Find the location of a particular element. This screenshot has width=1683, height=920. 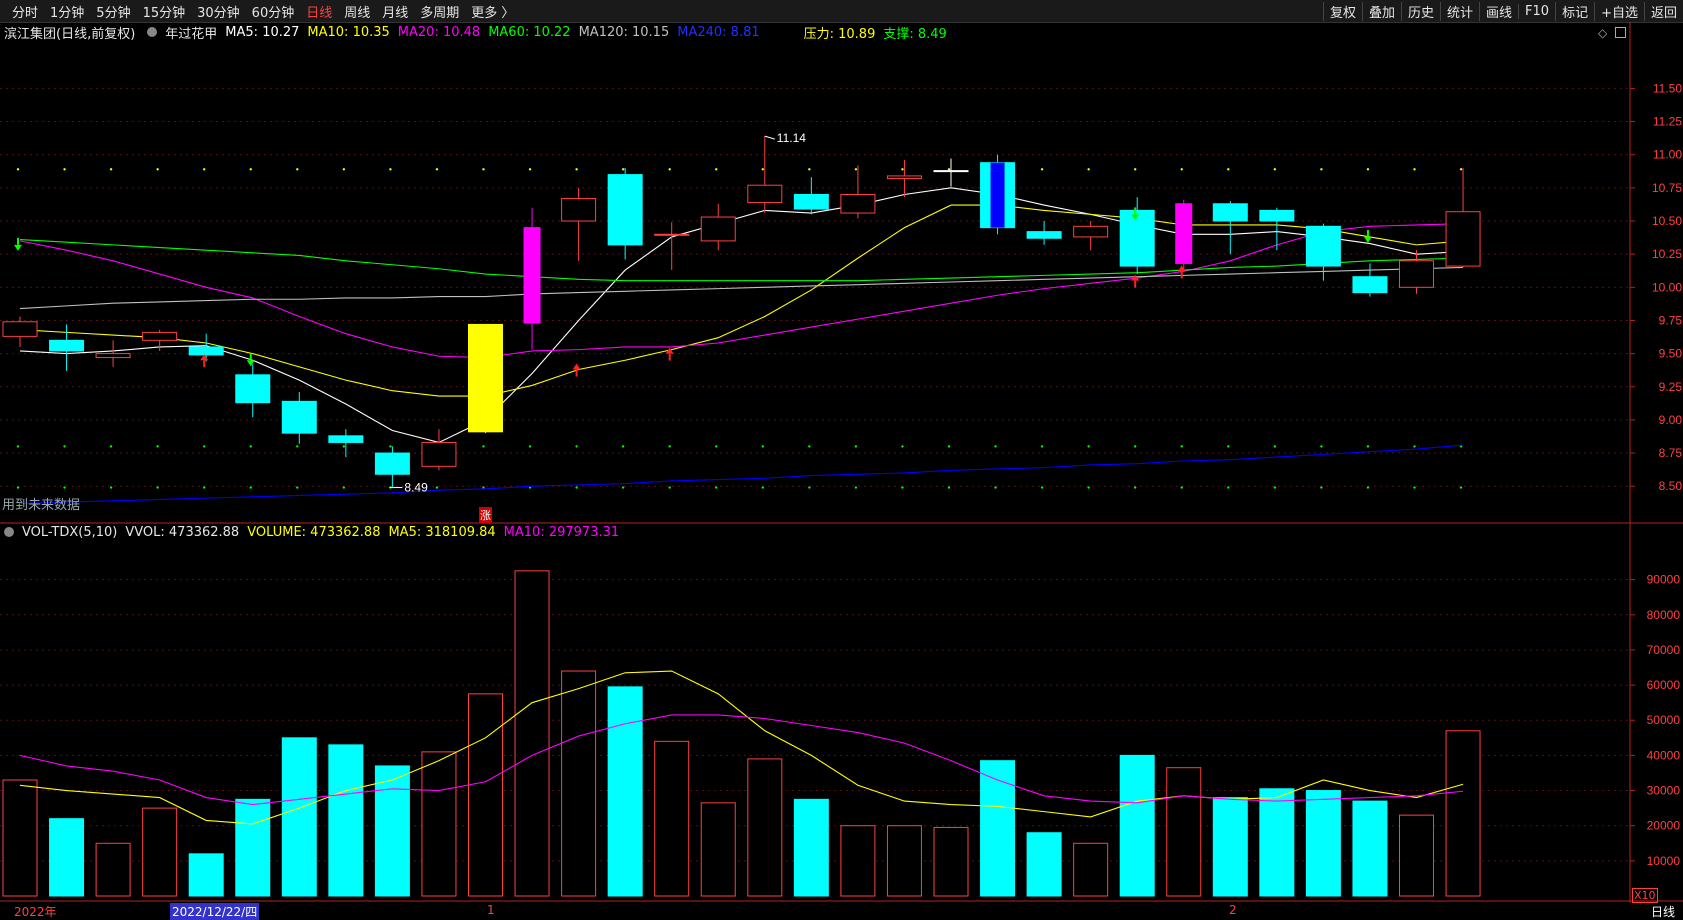

tool-button-5: F10 is located at coordinates (1536, 11).